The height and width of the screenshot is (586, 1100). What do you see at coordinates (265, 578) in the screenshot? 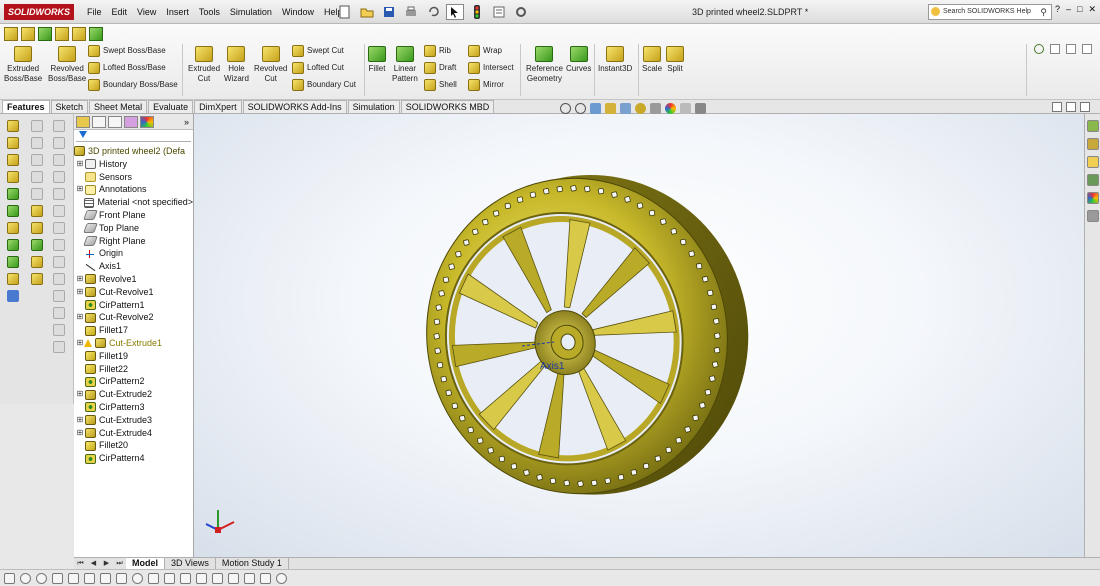
I see `relations-icon` at bounding box center [265, 578].